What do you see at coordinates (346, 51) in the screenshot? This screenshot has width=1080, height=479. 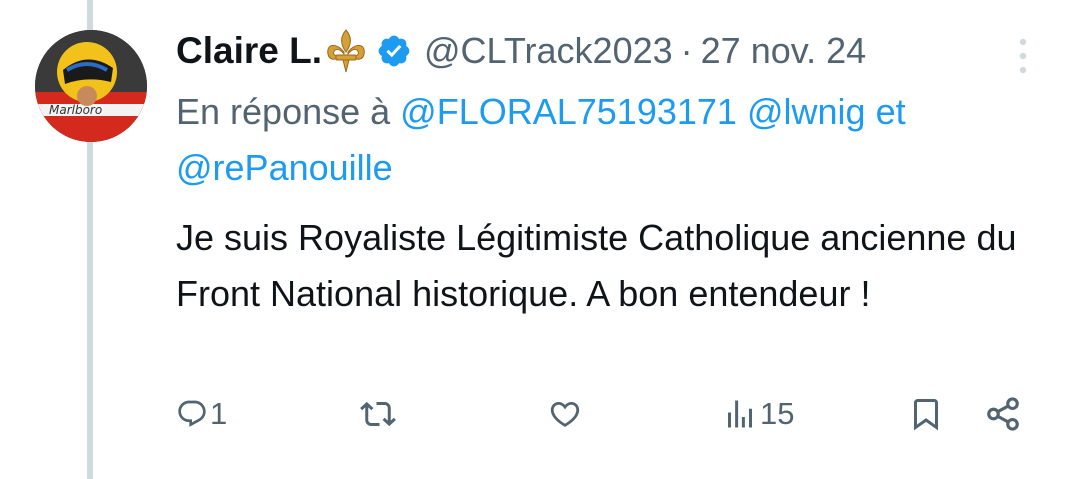 I see `fleur-de-lis-icon` at bounding box center [346, 51].